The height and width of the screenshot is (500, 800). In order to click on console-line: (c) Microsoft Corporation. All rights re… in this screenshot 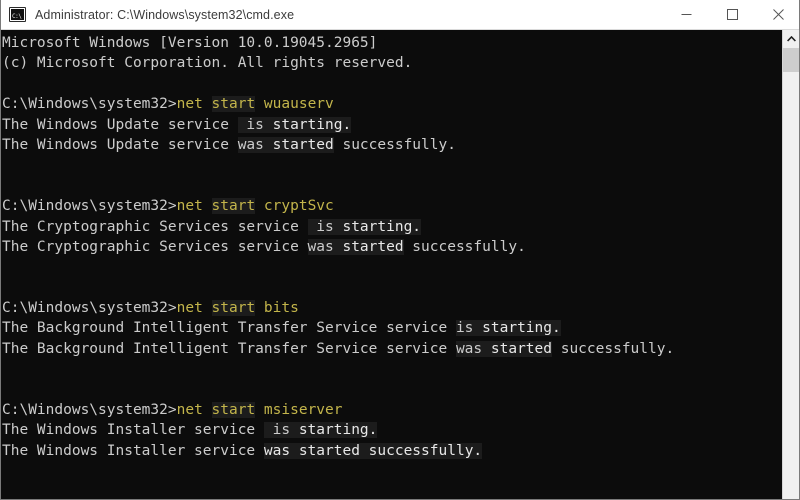, I will do `click(392, 63)`.